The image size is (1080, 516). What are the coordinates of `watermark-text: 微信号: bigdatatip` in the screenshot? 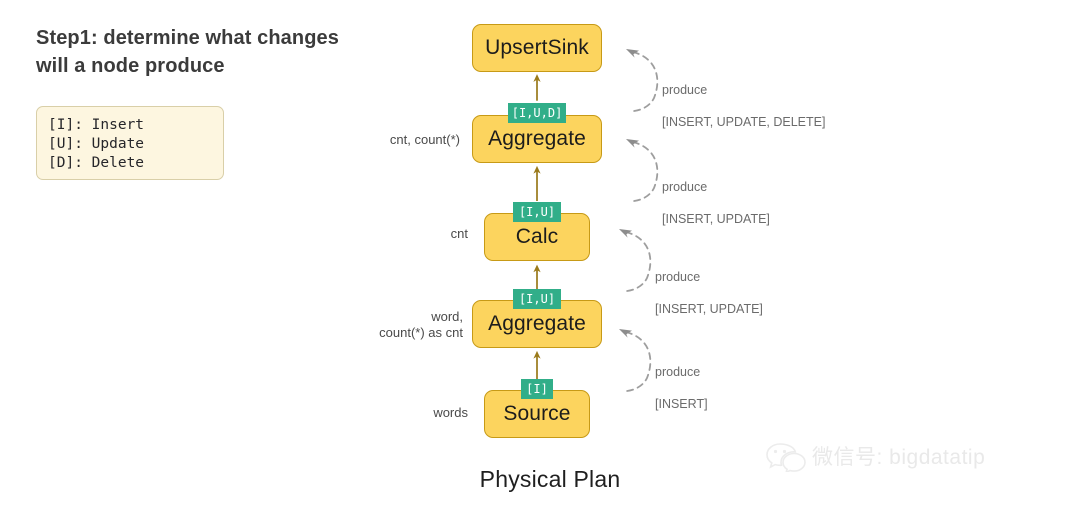 It's located at (899, 457).